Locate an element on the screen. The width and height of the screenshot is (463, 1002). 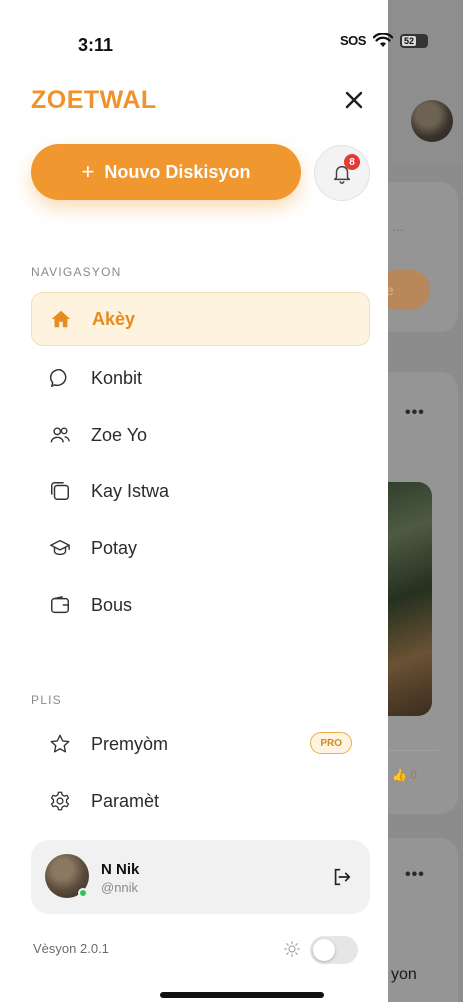
nav-item-label: Zoe Yo is located at coordinates (119, 434).